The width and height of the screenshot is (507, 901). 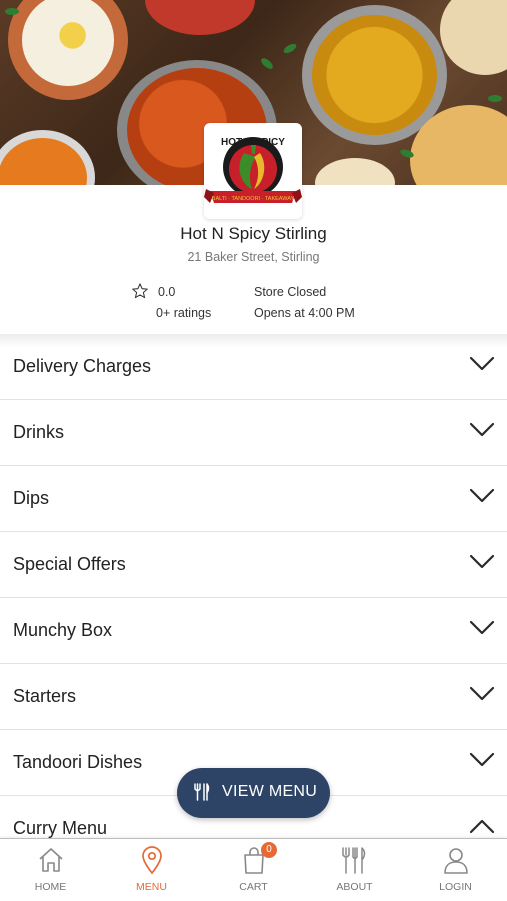 What do you see at coordinates (253, 233) in the screenshot?
I see `store-name: Hot N Spicy Stirling` at bounding box center [253, 233].